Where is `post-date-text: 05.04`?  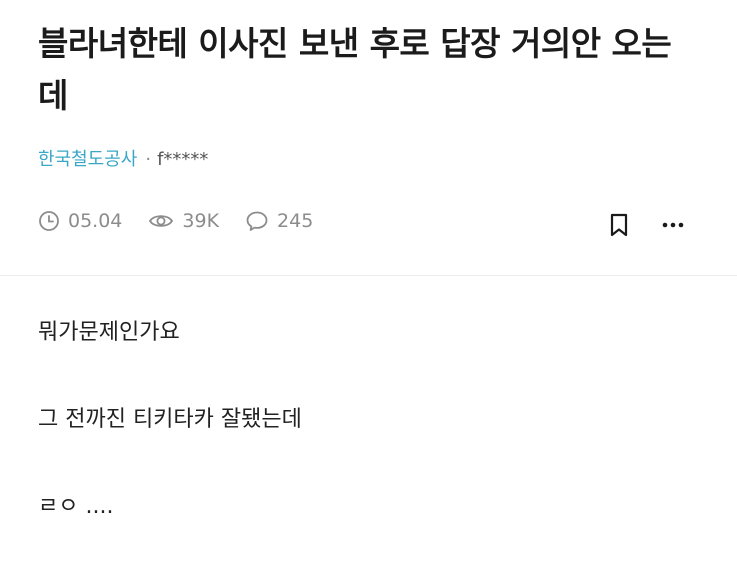
post-date-text: 05.04 is located at coordinates (95, 221).